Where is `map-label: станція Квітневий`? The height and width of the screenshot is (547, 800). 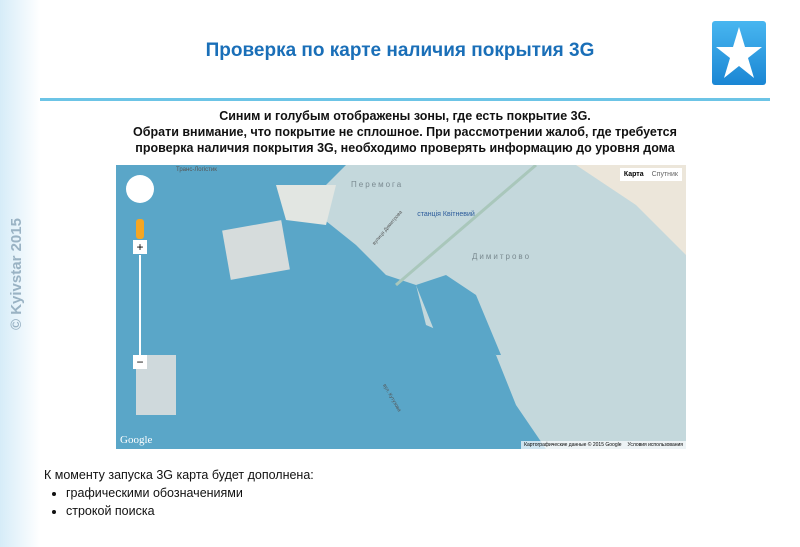 map-label: станція Квітневий is located at coordinates (446, 214).